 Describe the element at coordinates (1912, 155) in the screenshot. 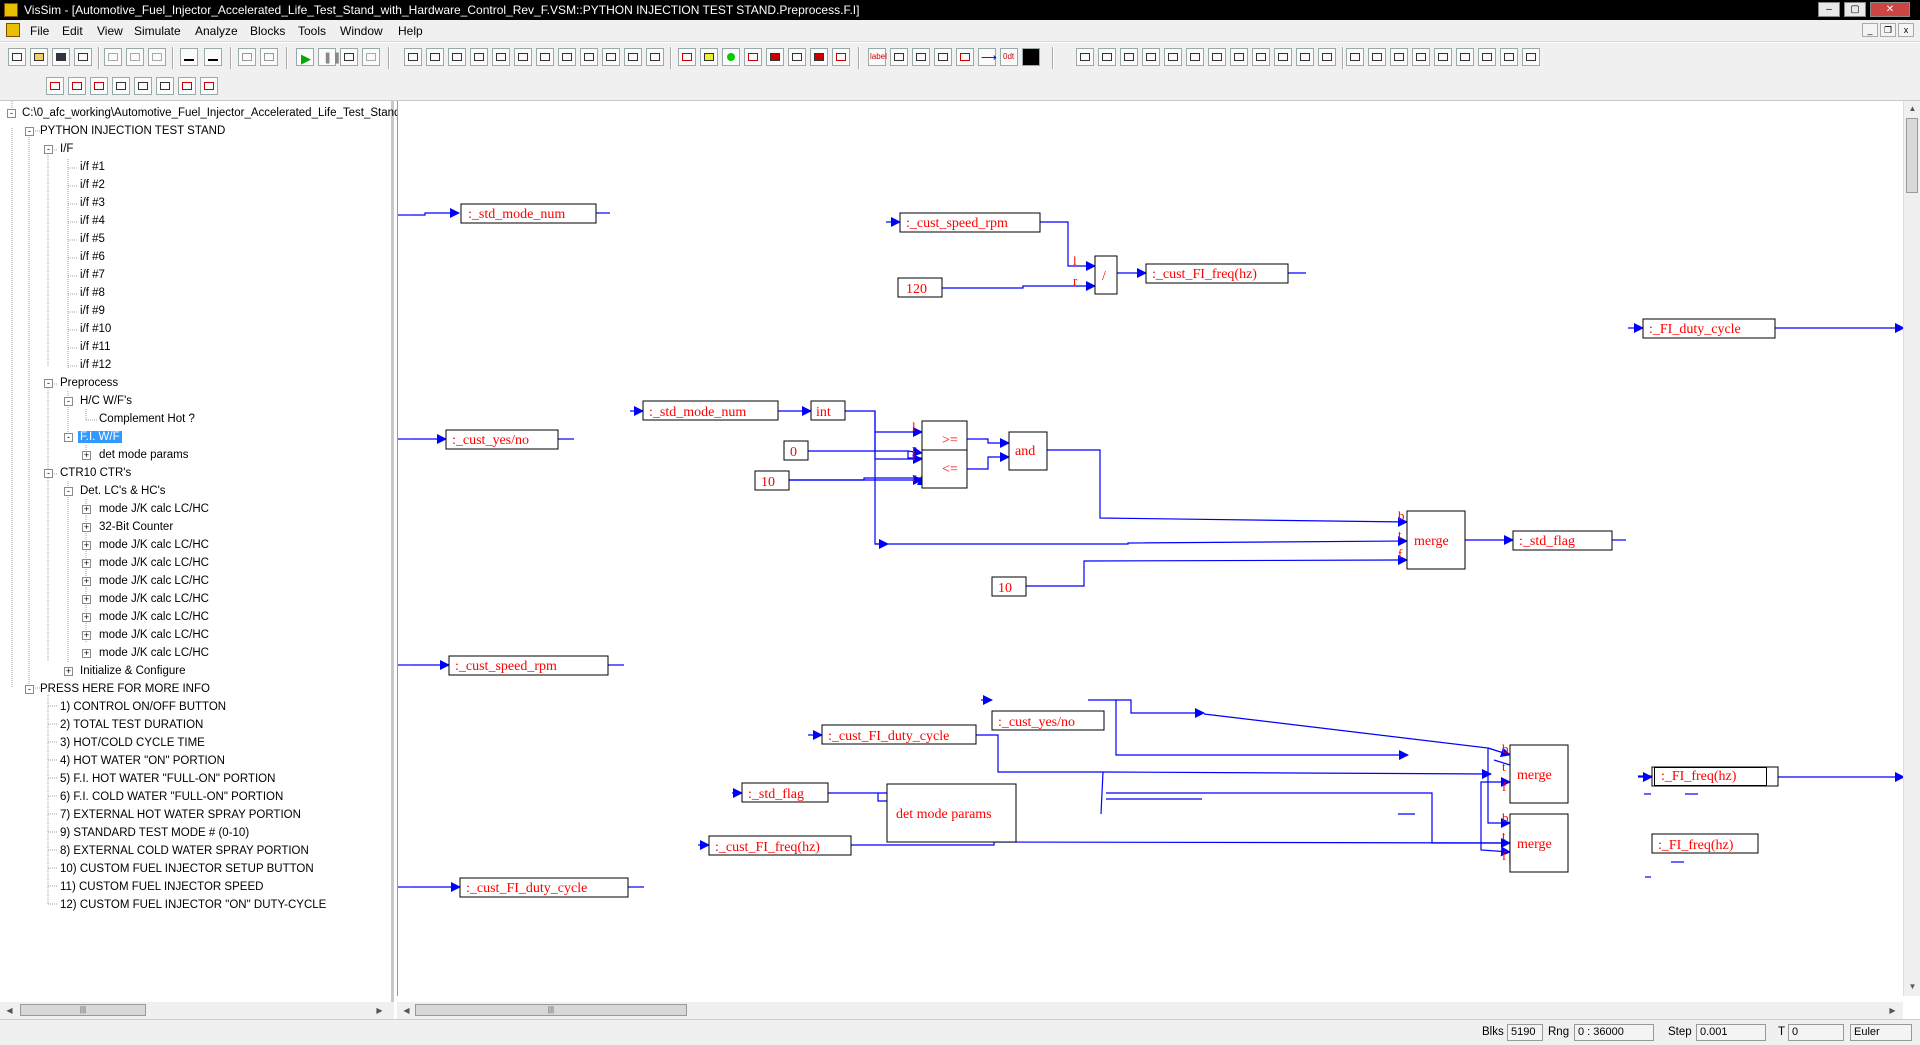

I see `vertical-scroll-thumb` at that location.